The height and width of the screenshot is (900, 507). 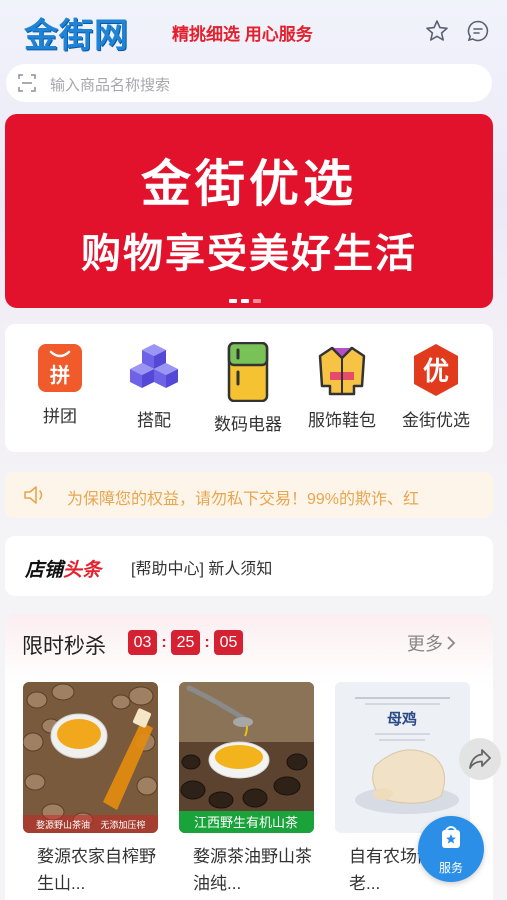 I want to click on cubes-icon, so click(x=154, y=366).